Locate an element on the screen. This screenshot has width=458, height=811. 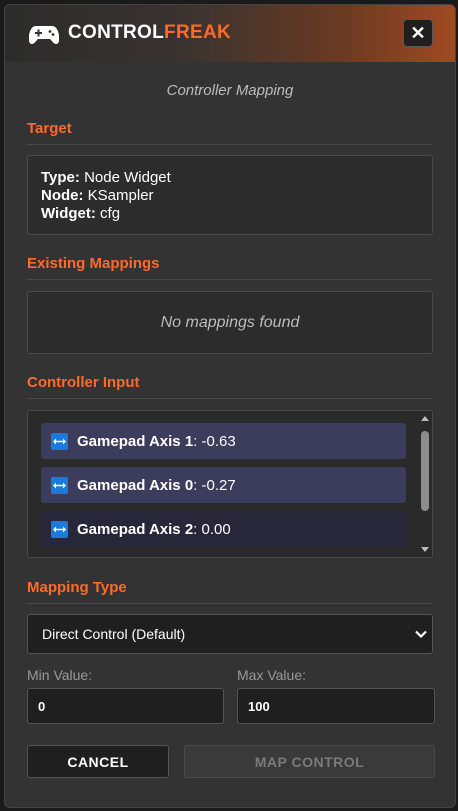
input-list-scrollbar is located at coordinates (425, 484).